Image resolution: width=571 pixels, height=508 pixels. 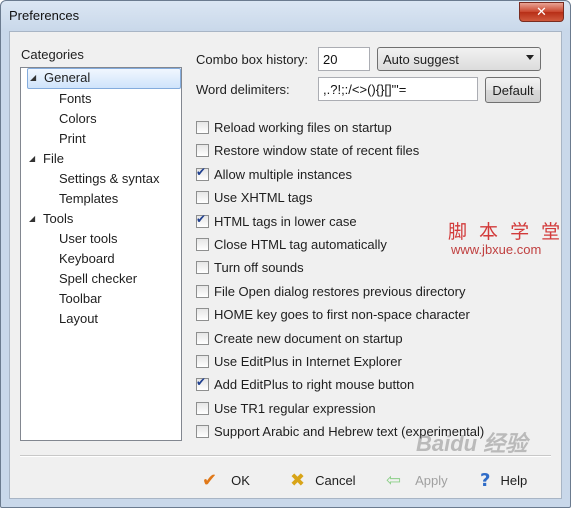 I want to click on tree-item-label: Keyboard, so click(x=87, y=258).